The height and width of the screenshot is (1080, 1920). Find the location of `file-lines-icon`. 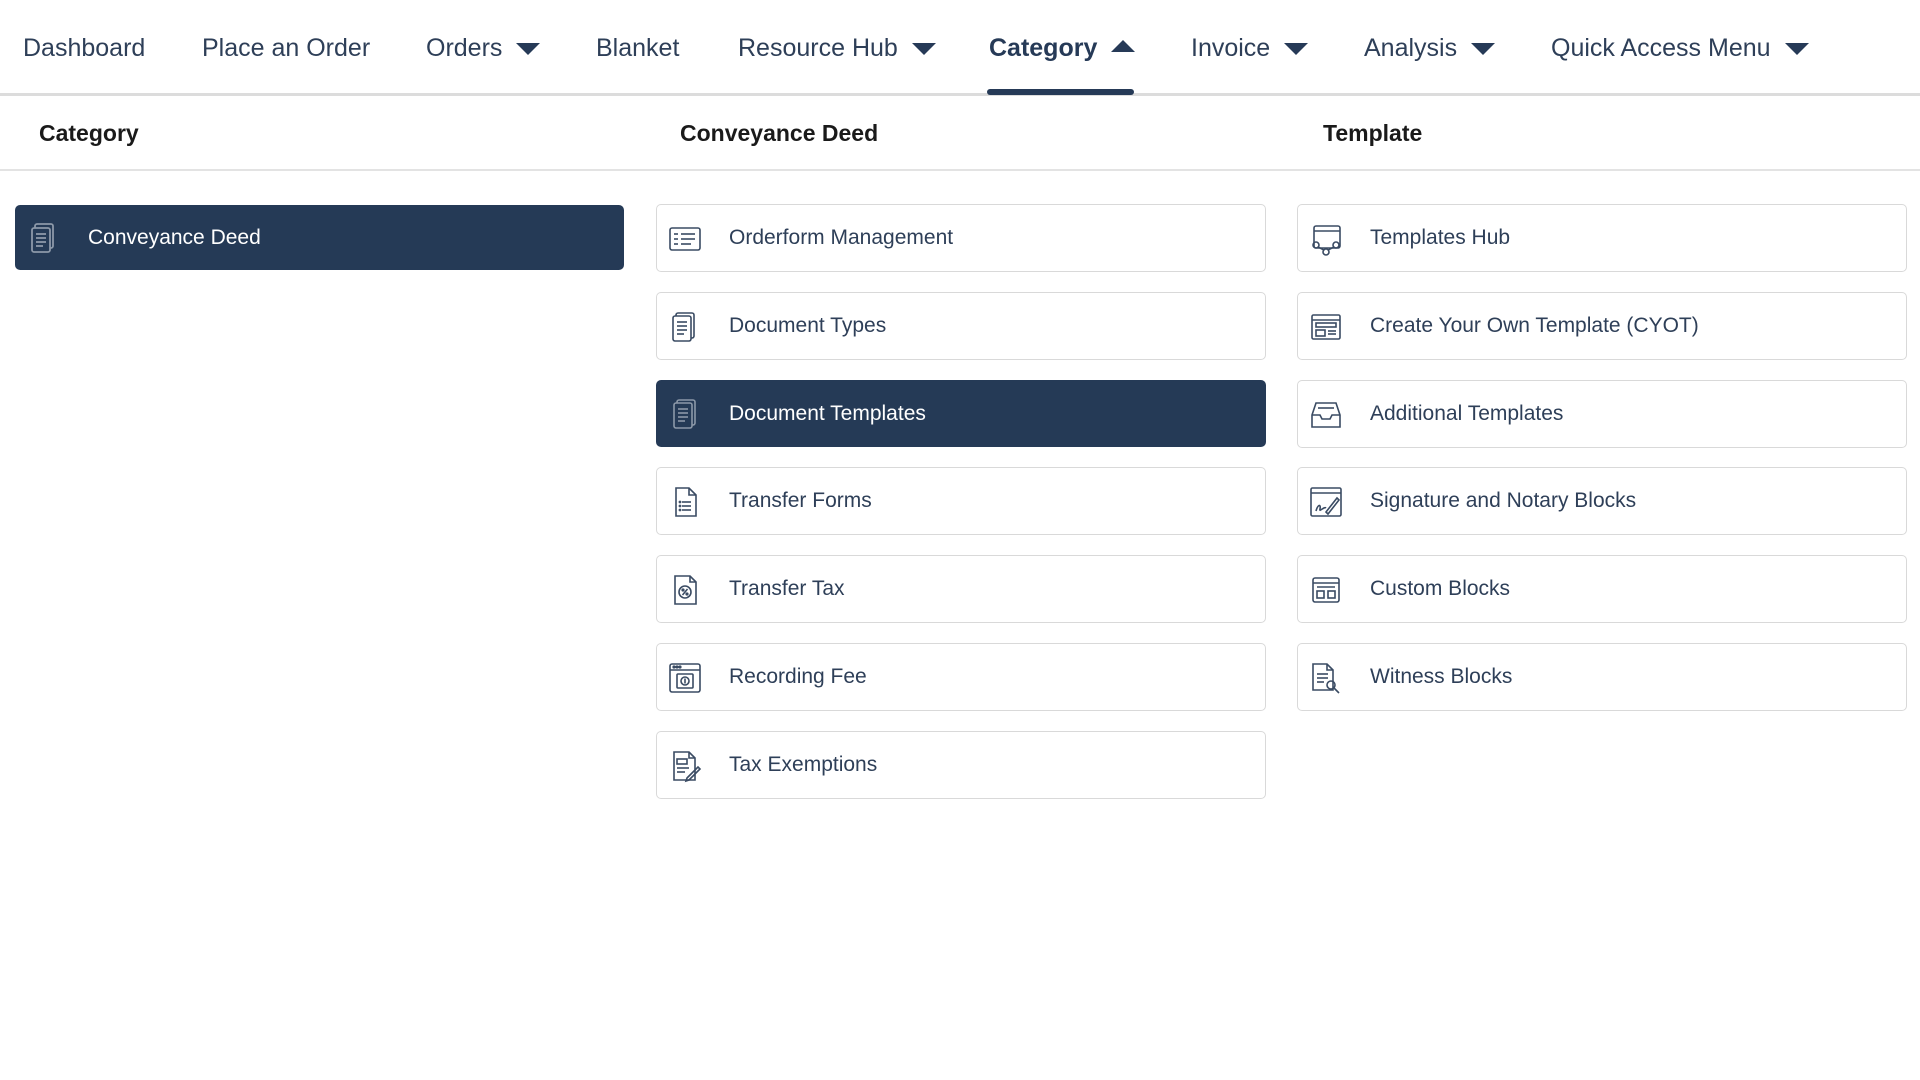

file-lines-icon is located at coordinates (685, 502).